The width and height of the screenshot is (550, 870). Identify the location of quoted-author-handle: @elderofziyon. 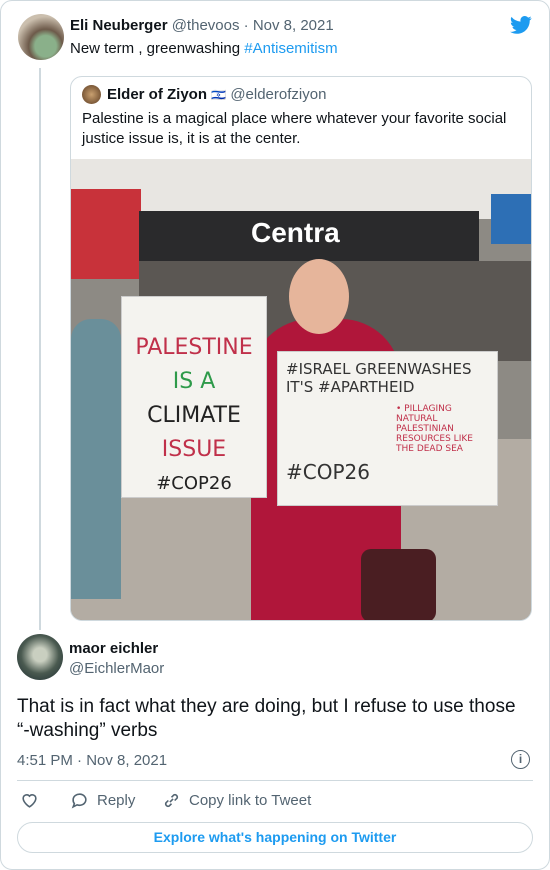
(278, 94).